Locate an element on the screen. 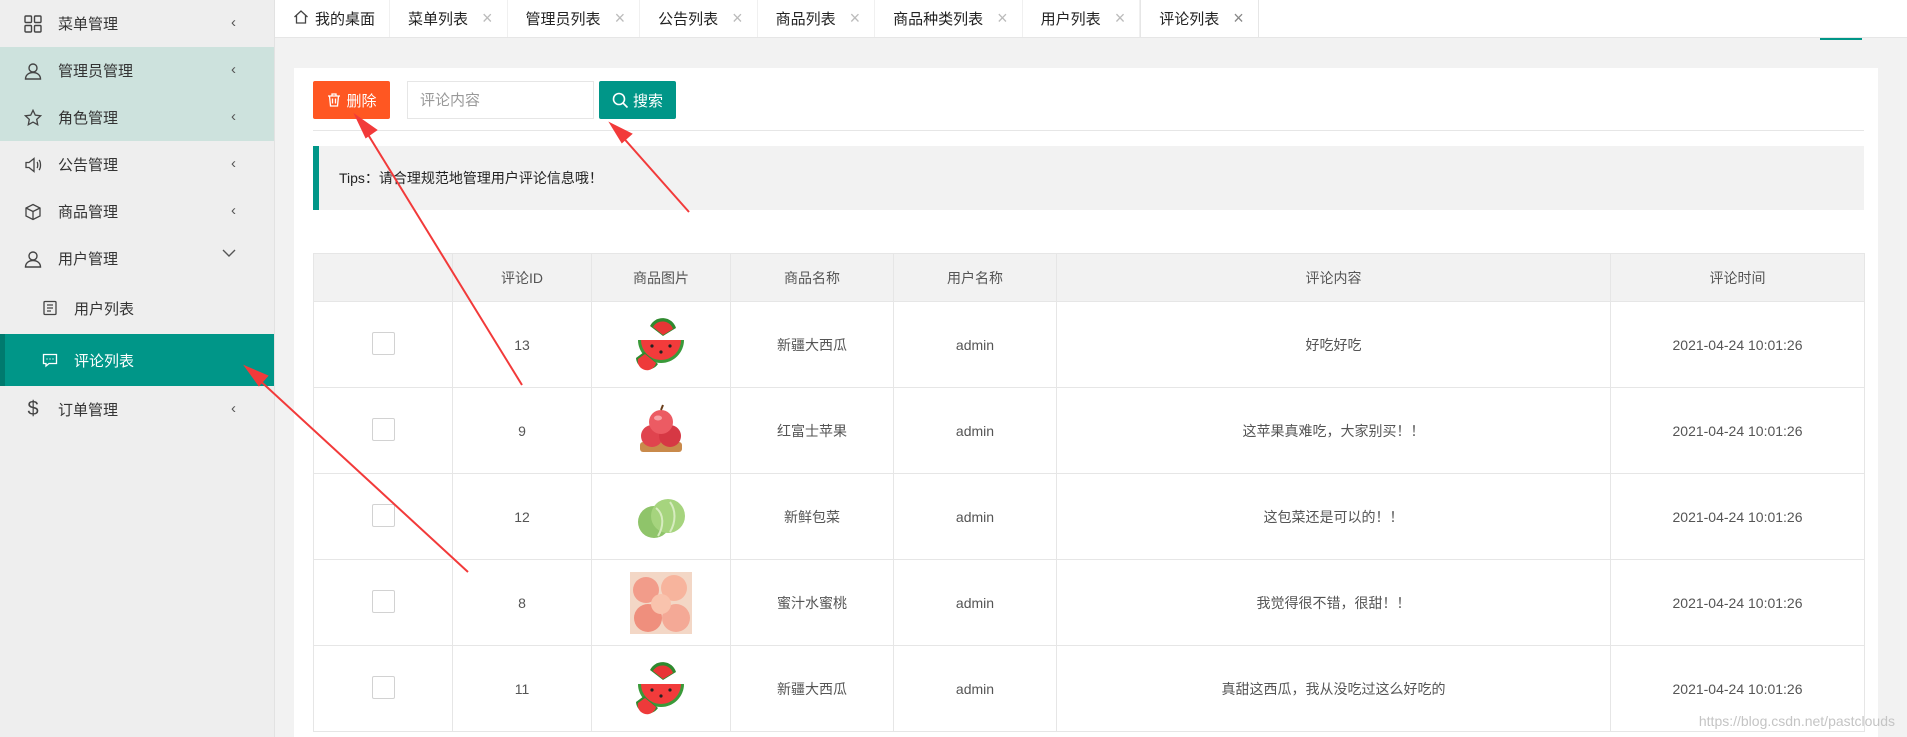 This screenshot has height=737, width=1907. delete-button: 删除 is located at coordinates (351, 100).